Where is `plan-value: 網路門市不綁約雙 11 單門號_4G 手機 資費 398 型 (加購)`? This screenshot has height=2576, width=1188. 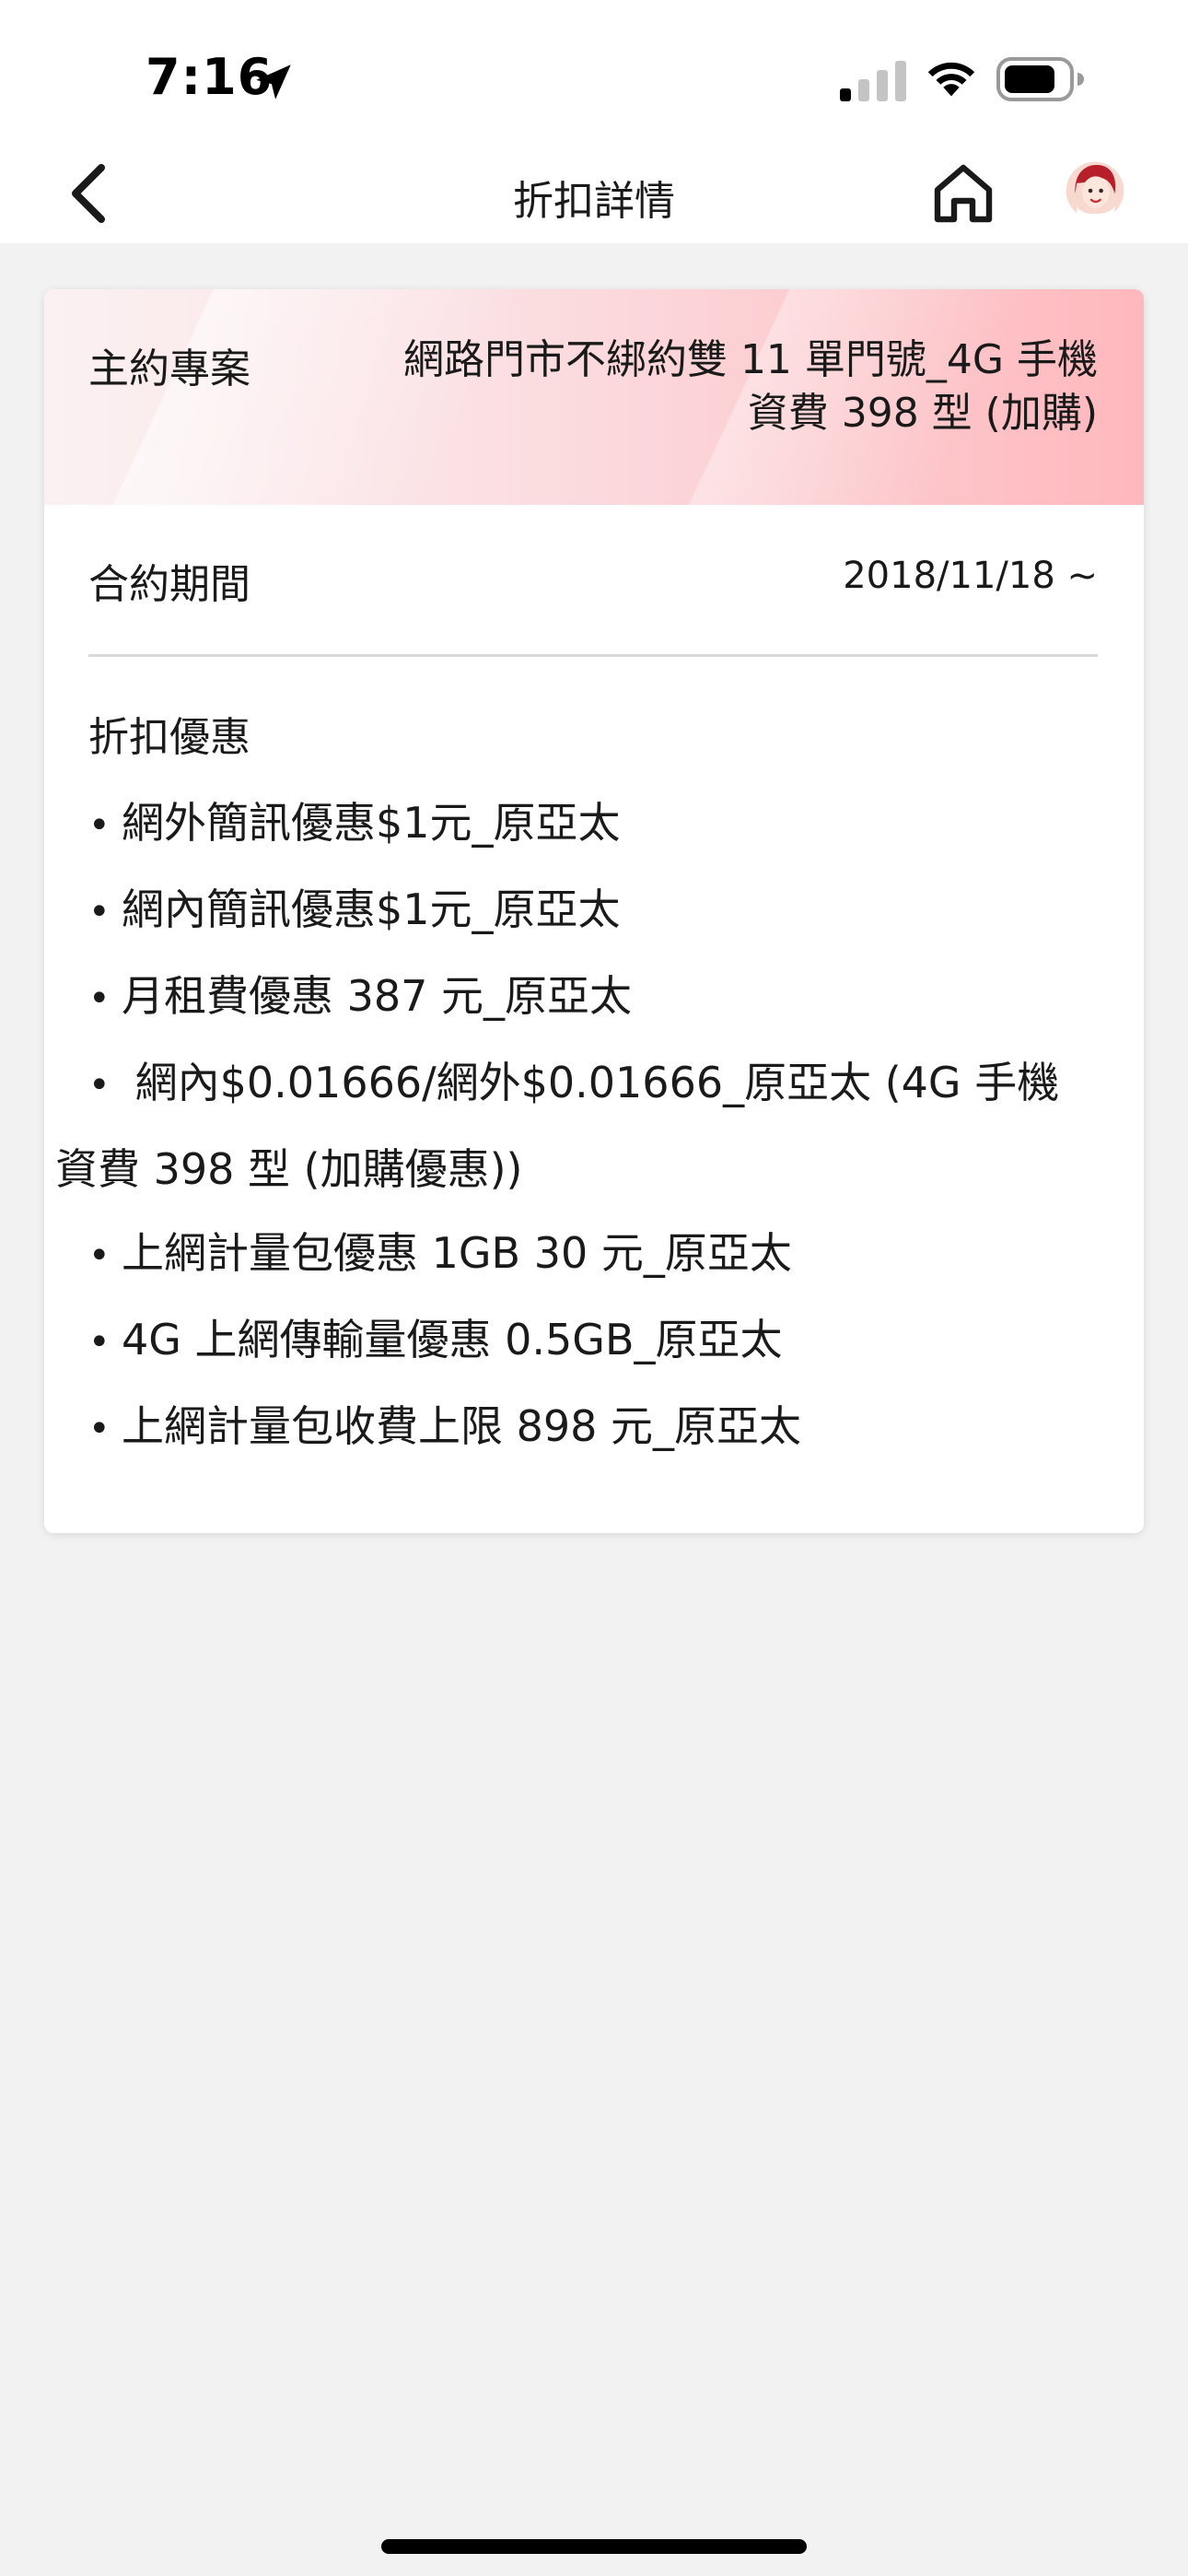
plan-value: 網路門市不綁約雙 11 單門號_4G 手機 資費 398 型 (加購) is located at coordinates (729, 387).